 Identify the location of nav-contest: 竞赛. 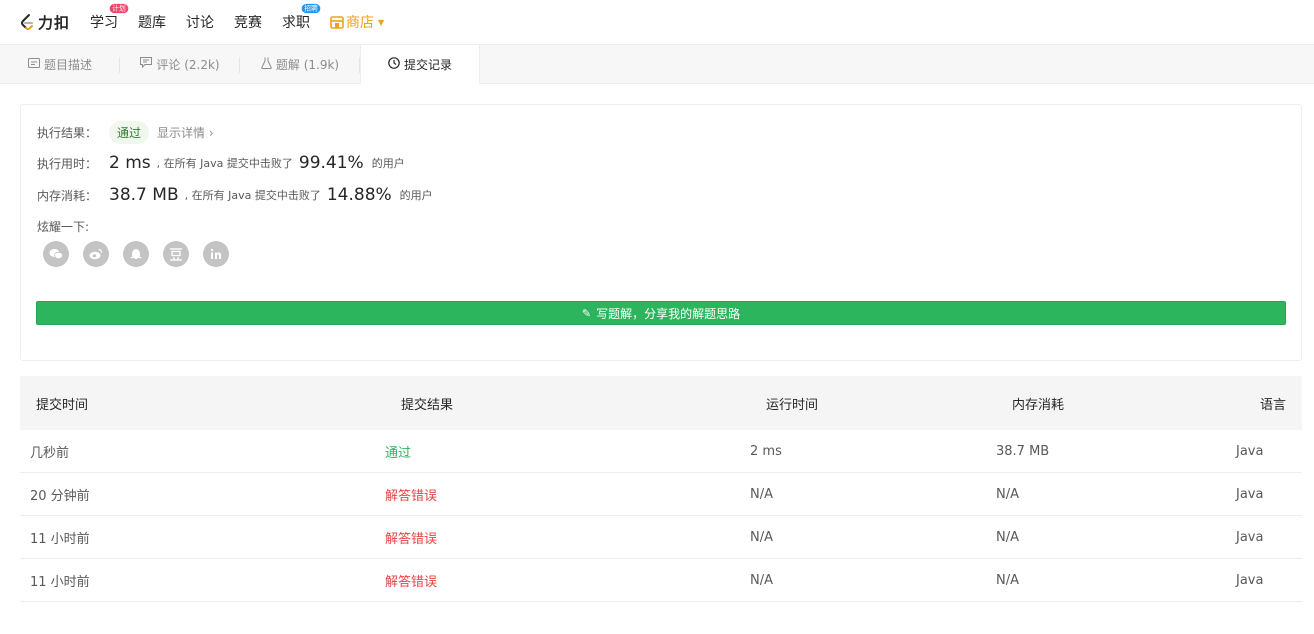
(248, 22).